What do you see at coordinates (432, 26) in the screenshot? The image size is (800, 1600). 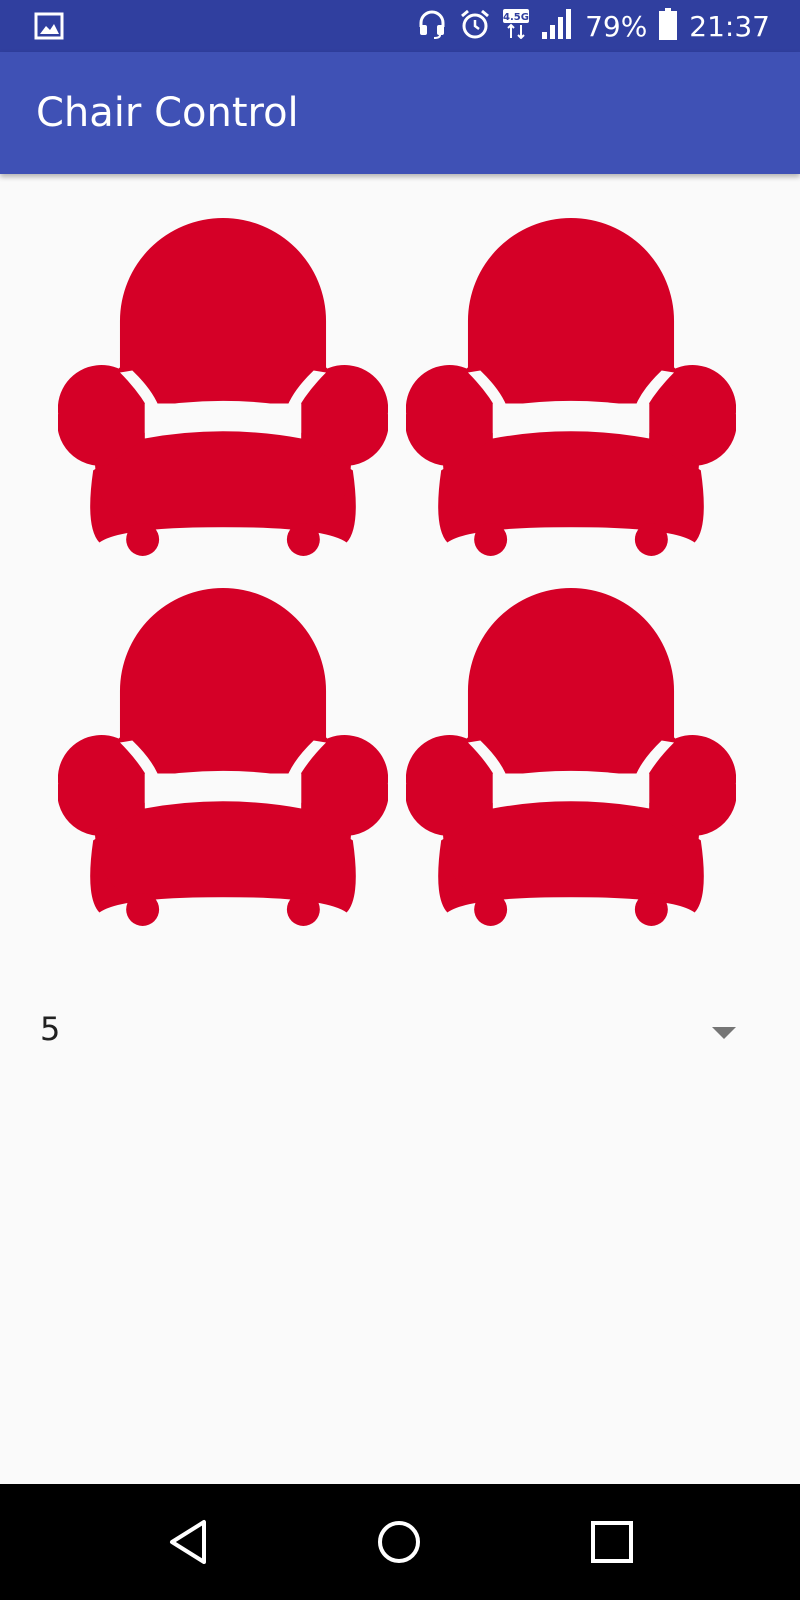 I see `headset-icon` at bounding box center [432, 26].